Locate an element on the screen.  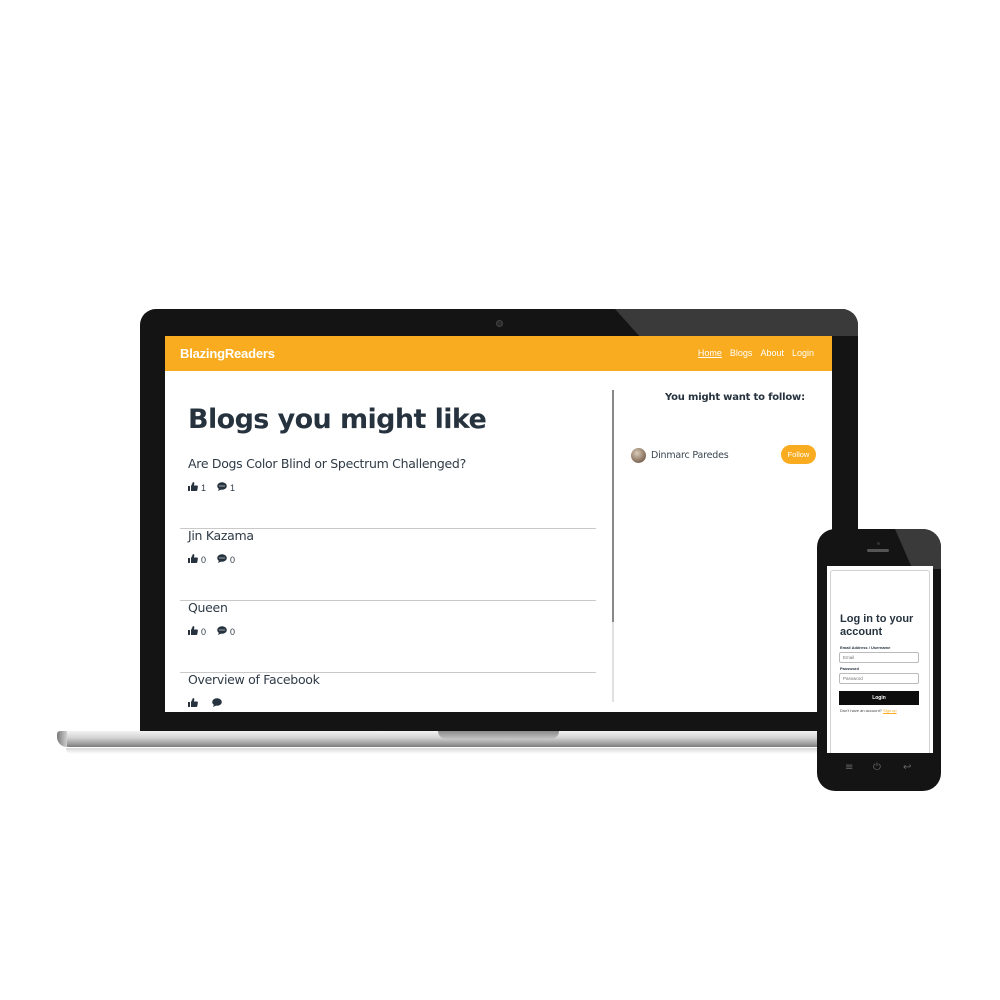
page-title: Blogs you might like is located at coordinates (337, 419).